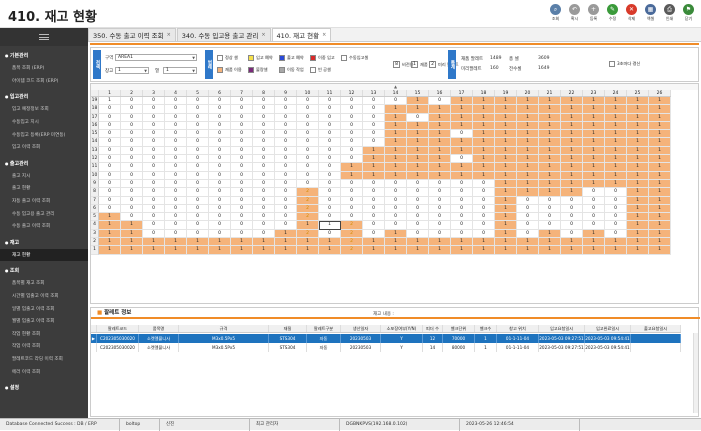 The width and height of the screenshot is (701, 431). What do you see at coordinates (631, 14) in the screenshot?
I see `toolbar-button-5: ✕ 삭제` at bounding box center [631, 14].